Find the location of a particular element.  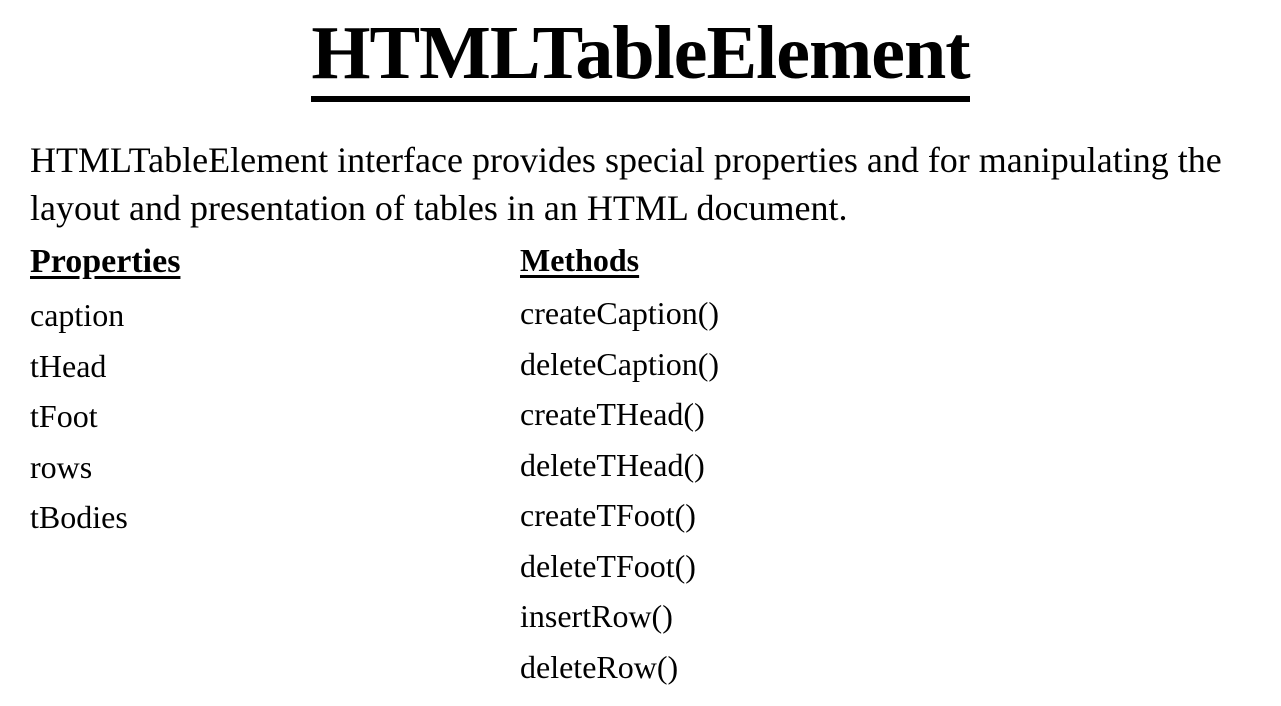

properties-heading: Properties is located at coordinates (105, 261).